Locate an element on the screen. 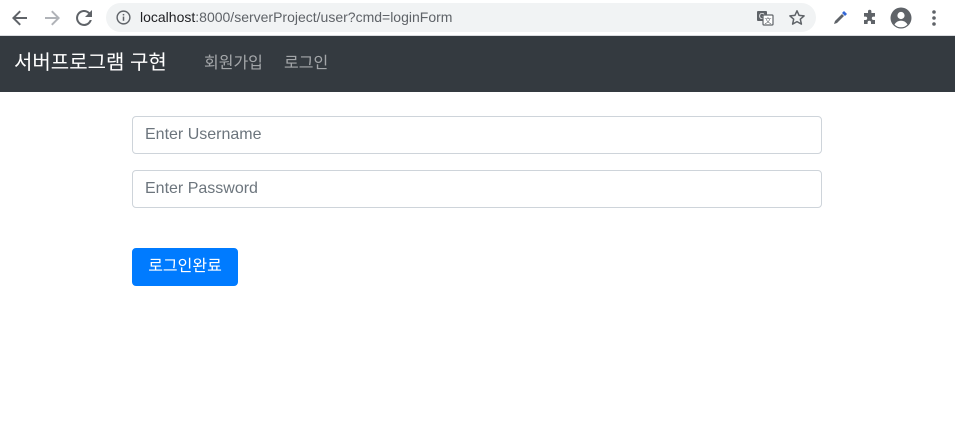 Image resolution: width=955 pixels, height=431 pixels. nav-link-login: 로그인 is located at coordinates (306, 64).